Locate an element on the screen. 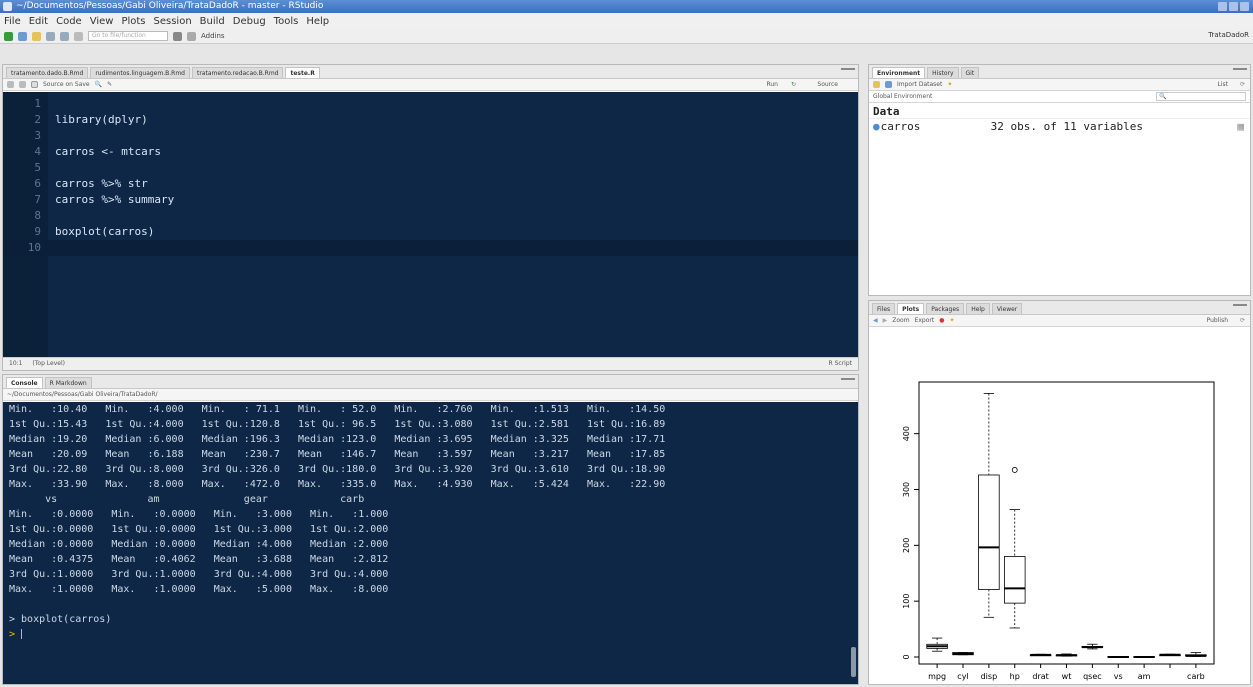  scope-indicator: (Top Level) is located at coordinates (48, 363).